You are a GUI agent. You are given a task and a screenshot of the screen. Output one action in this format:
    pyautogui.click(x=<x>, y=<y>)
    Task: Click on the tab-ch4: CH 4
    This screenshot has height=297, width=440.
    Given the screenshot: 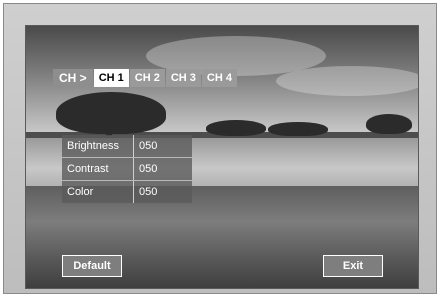 What is the action you would take?
    pyautogui.click(x=219, y=78)
    